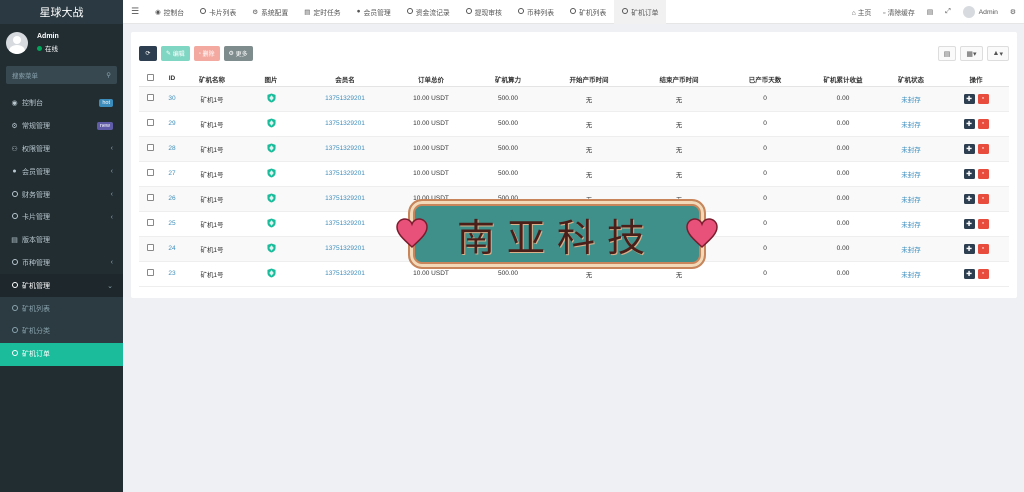 This screenshot has width=1024, height=492. I want to click on col-name: 矿机名称, so click(212, 79).